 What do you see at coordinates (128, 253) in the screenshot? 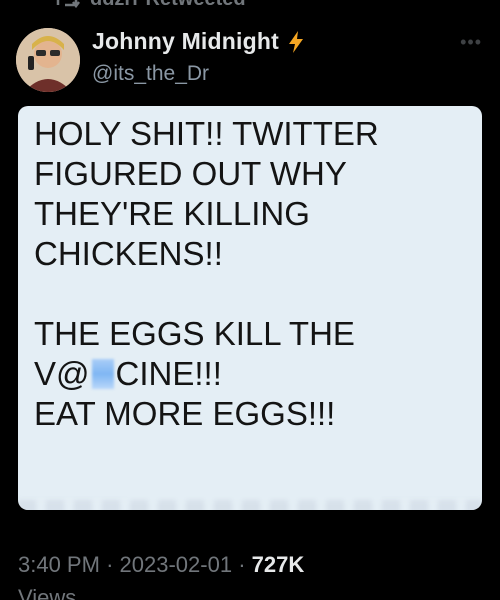
I see `tweet-line: CHICKENS!!` at bounding box center [128, 253].